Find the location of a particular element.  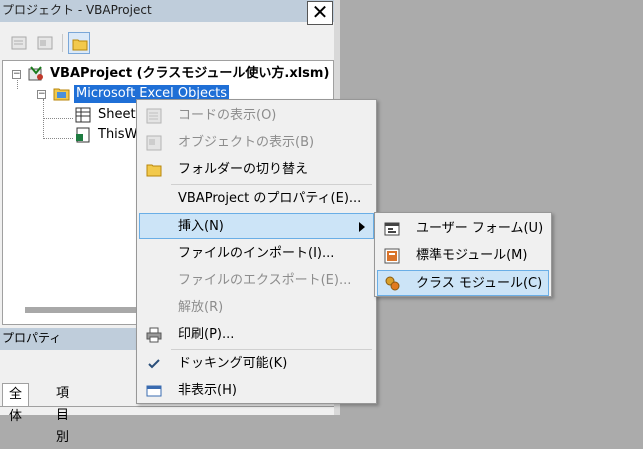

menu-item-label: コードの表示(O) is located at coordinates (227, 115).